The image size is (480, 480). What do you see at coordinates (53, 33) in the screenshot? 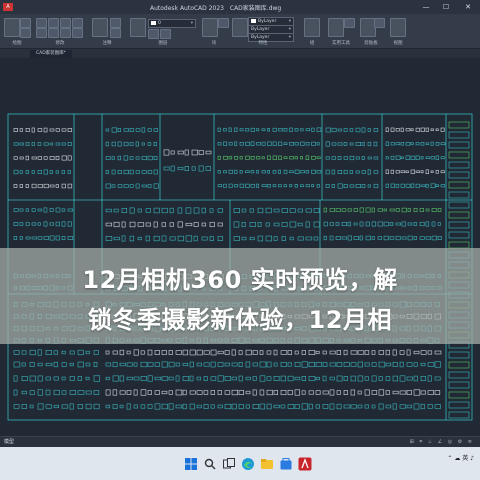
I see `fillet-button` at bounding box center [53, 33].